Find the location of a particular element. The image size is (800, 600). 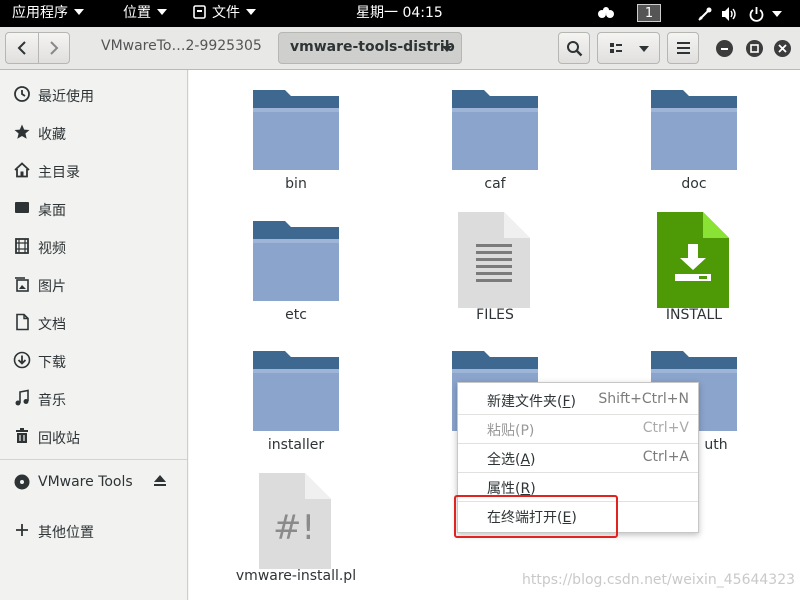

file-item-etc: etc is located at coordinates (296, 263).